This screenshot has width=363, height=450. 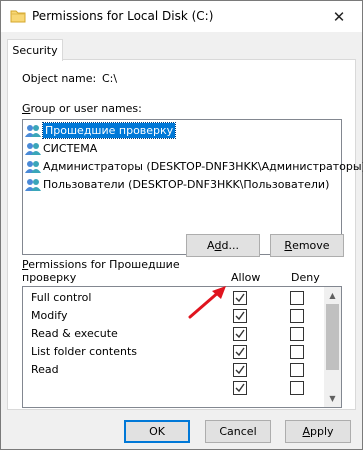 I want to click on permission-row-read-execute: Read & execute, so click(x=173, y=334).